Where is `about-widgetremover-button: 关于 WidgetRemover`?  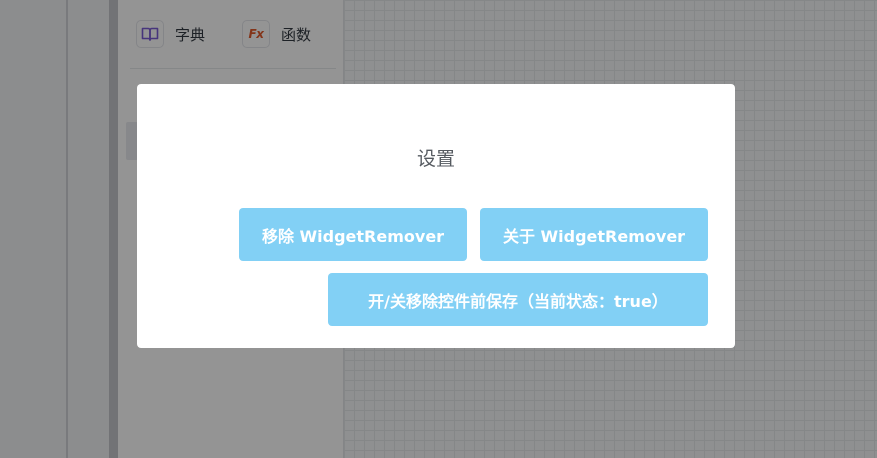 about-widgetremover-button: 关于 WidgetRemover is located at coordinates (594, 234).